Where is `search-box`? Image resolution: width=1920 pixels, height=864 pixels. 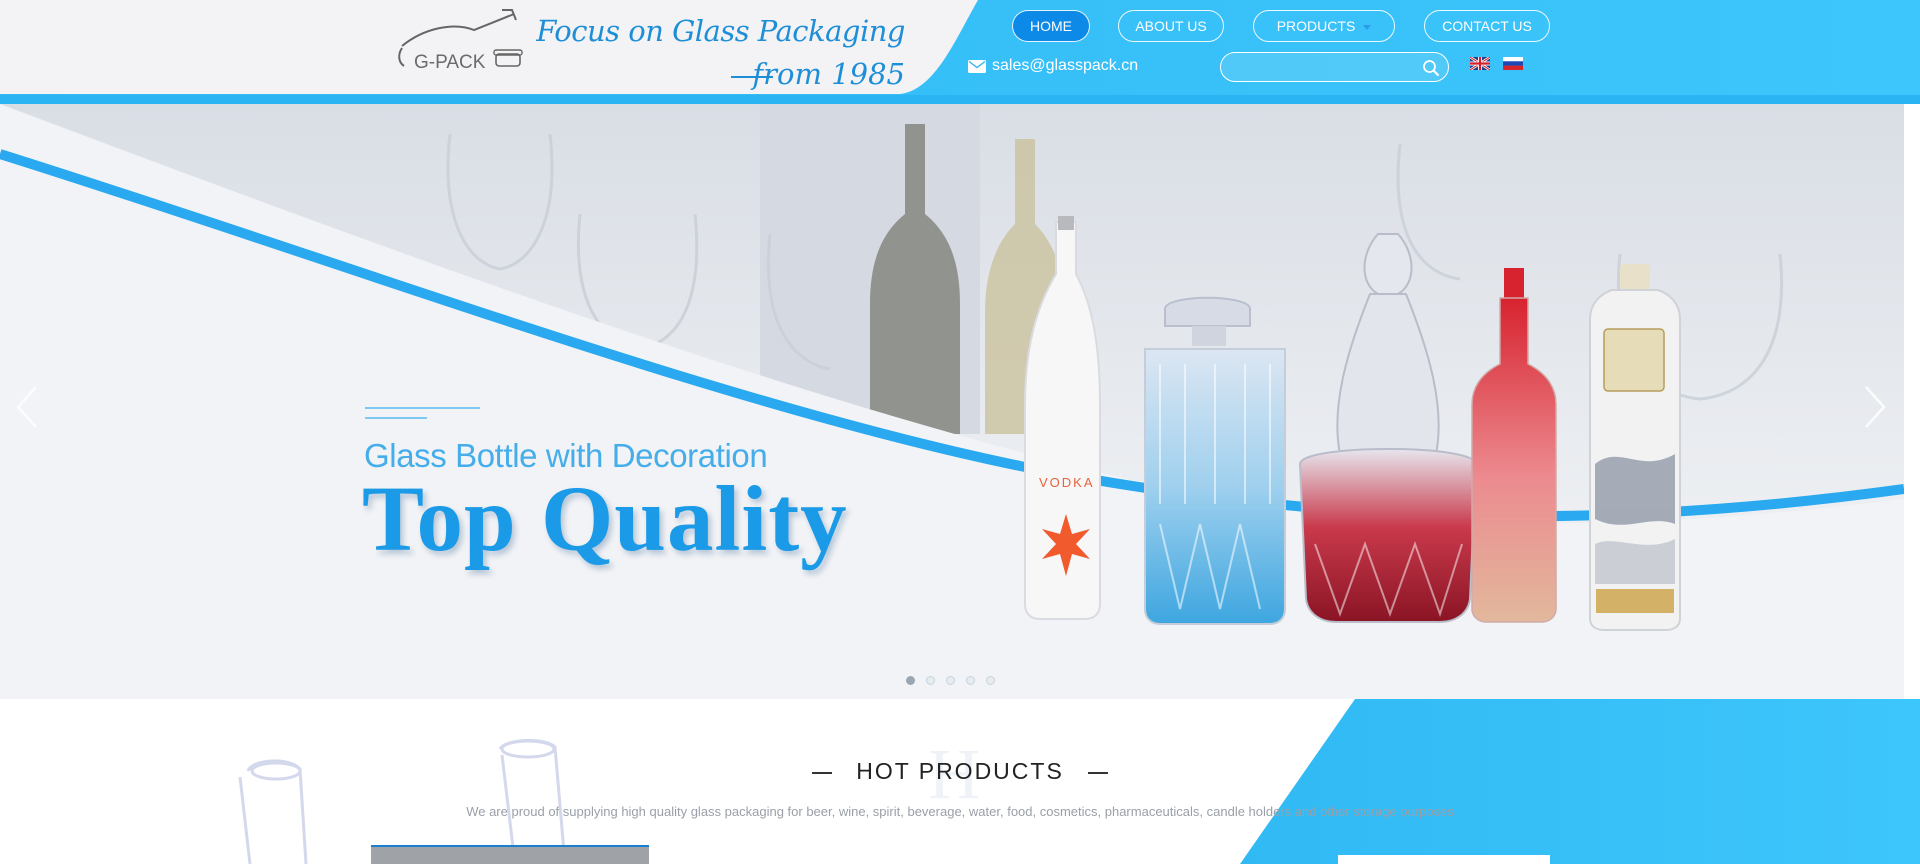 search-box is located at coordinates (1334, 67).